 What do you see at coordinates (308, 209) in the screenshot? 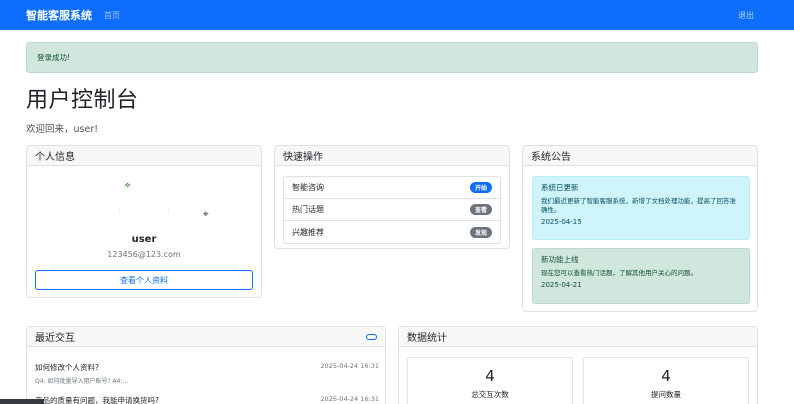
I see `quick-item-label: 热门话题` at bounding box center [308, 209].